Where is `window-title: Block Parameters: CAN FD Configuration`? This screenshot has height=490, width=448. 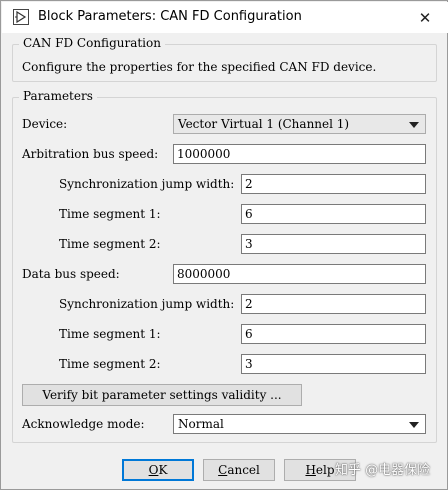
window-title: Block Parameters: CAN FD Configuration is located at coordinates (170, 16).